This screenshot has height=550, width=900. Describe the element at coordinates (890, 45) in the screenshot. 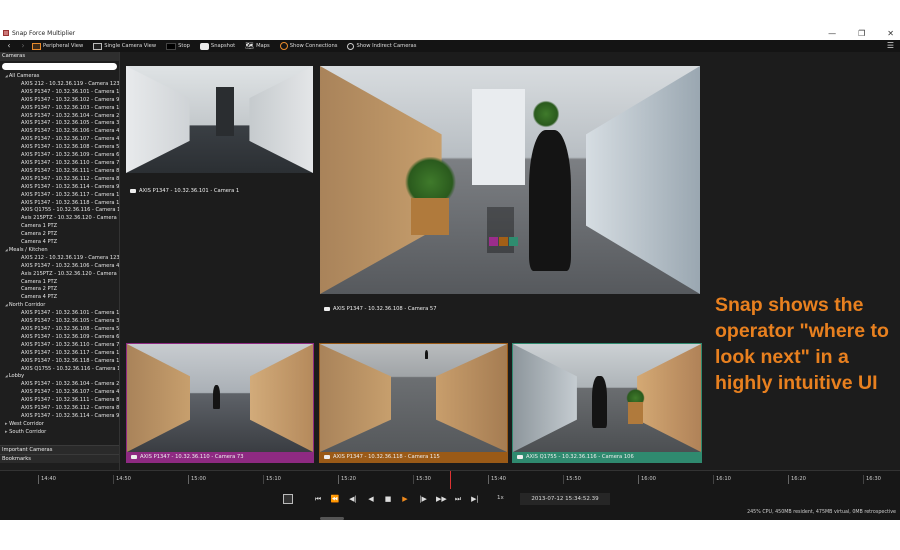

I see `menu-icon: ☰` at that location.